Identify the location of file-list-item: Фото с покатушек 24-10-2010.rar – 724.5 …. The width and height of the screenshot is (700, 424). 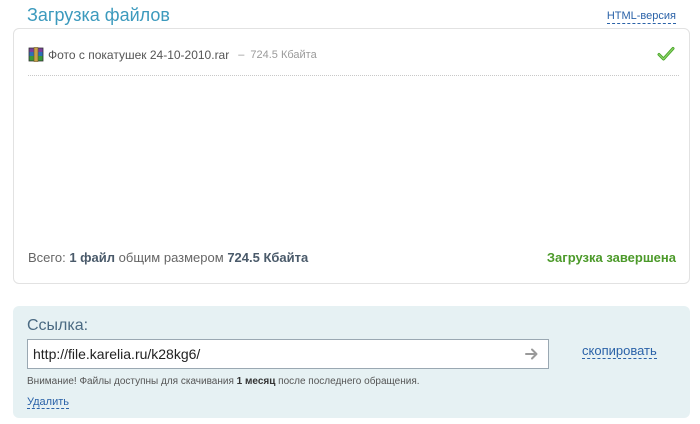
(351, 55).